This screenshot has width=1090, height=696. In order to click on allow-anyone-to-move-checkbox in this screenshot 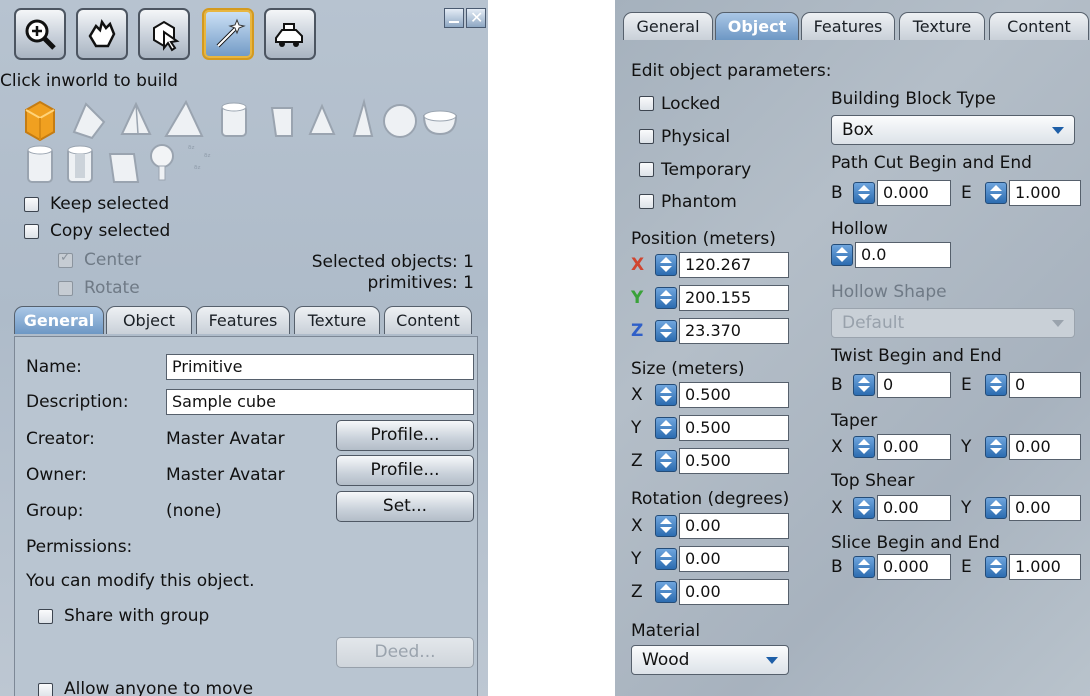, I will do `click(45, 689)`.